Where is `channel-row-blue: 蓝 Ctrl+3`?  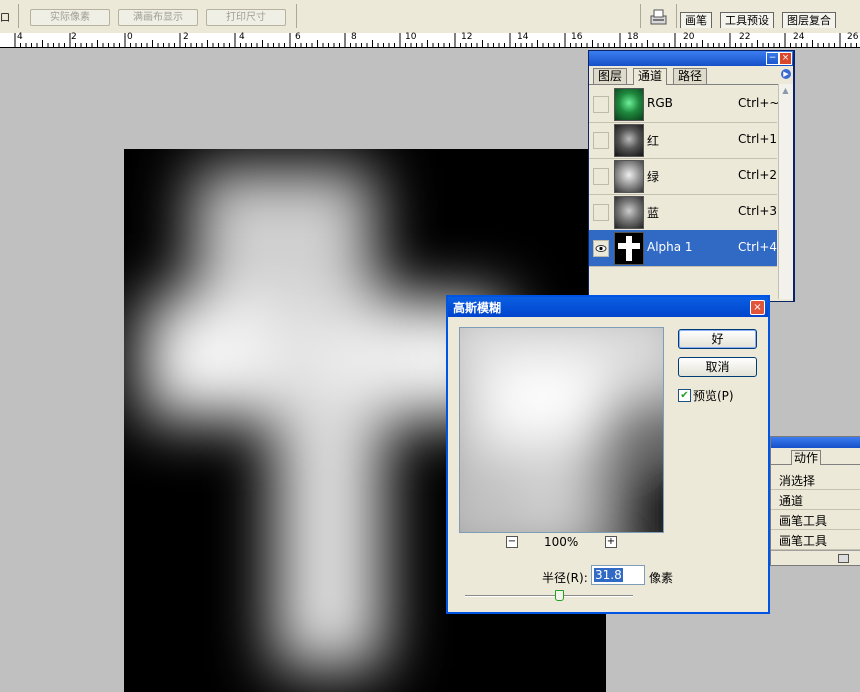
channel-row-blue: 蓝 Ctrl+3 is located at coordinates (683, 212).